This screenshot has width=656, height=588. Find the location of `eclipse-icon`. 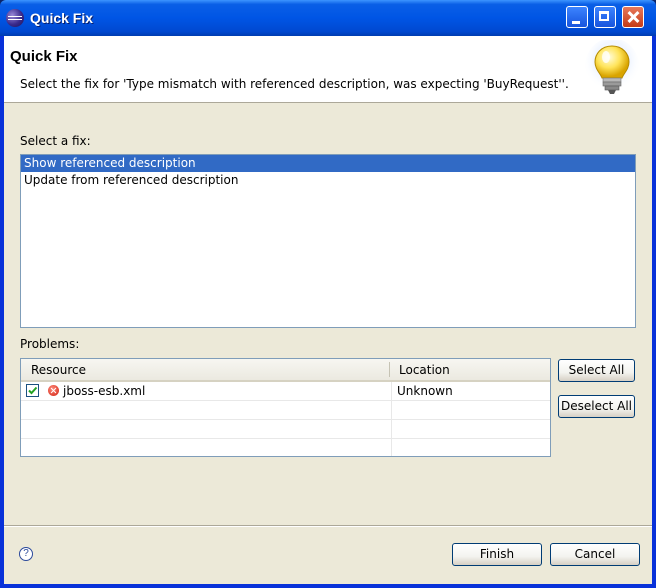

eclipse-icon is located at coordinates (15, 18).